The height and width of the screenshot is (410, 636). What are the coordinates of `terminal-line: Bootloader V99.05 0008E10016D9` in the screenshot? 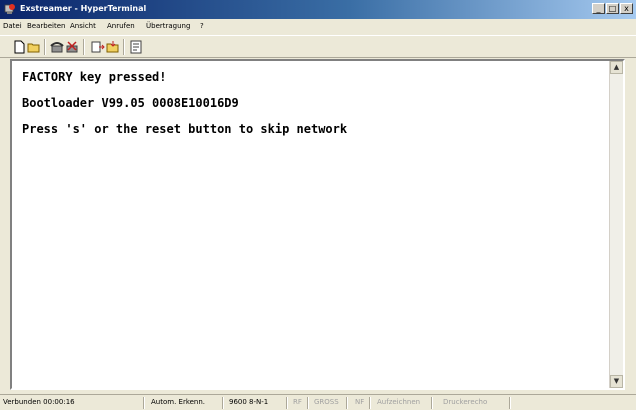 It's located at (130, 103).